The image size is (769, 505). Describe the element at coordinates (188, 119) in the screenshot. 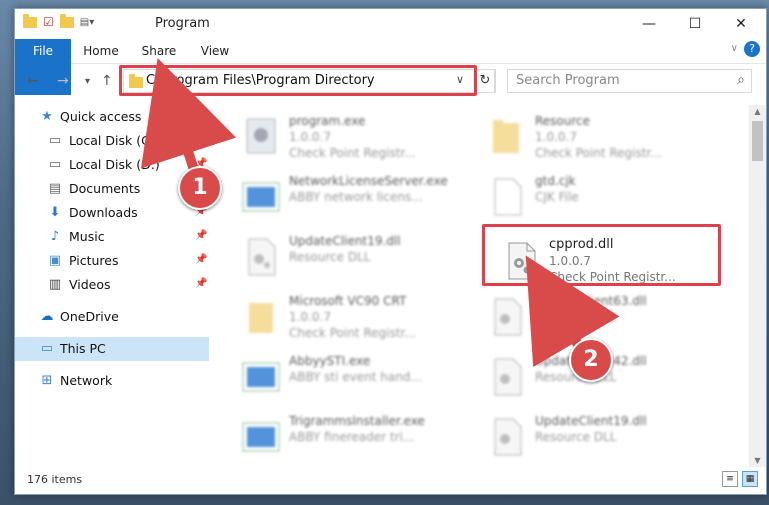

I see `arrow-to-address` at that location.